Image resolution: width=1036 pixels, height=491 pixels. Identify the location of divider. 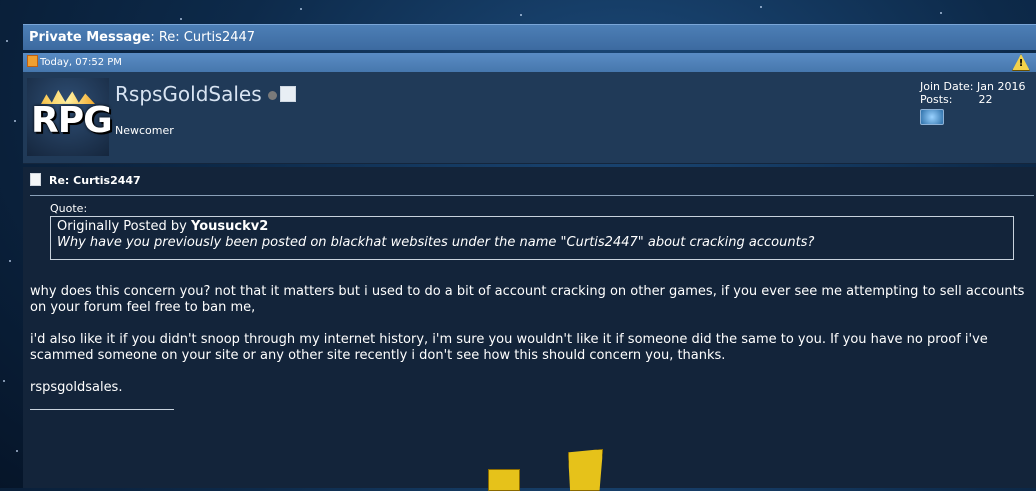
(532, 195).